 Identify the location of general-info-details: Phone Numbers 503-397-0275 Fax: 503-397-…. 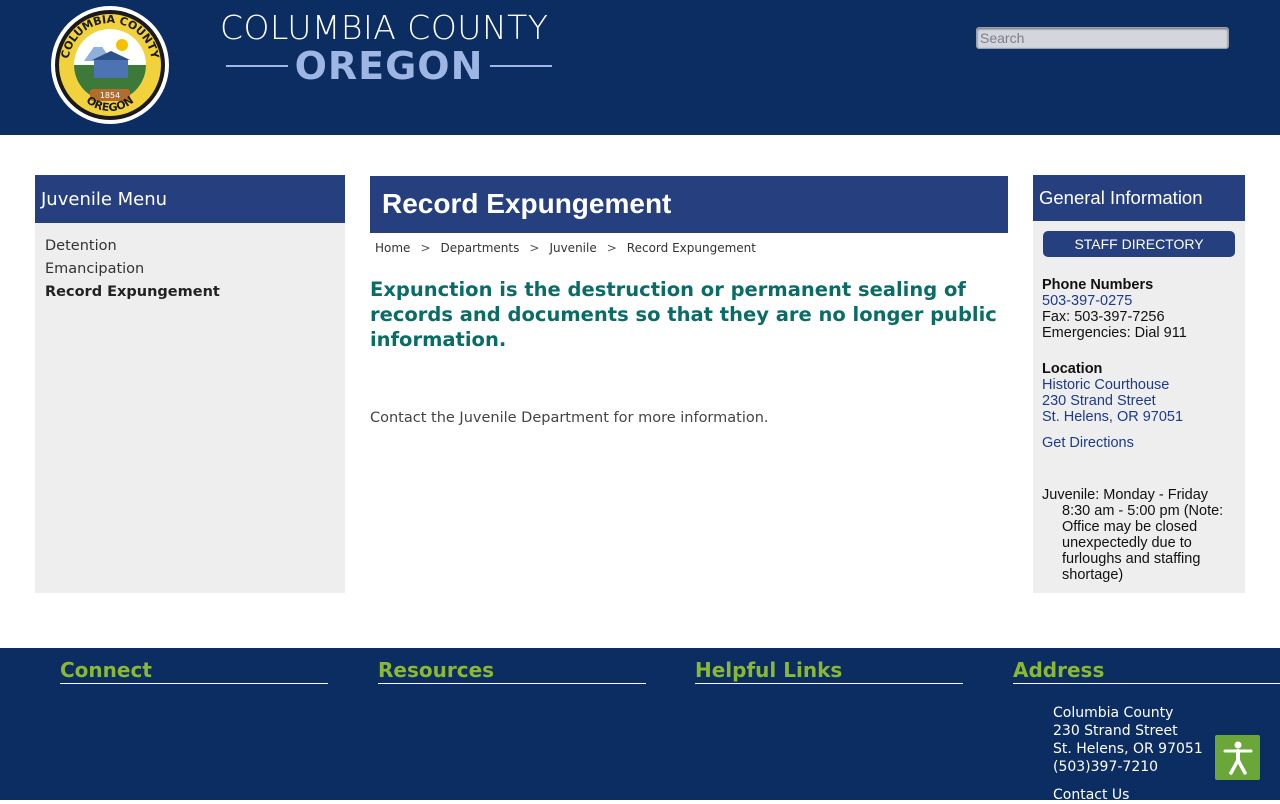
(1139, 430).